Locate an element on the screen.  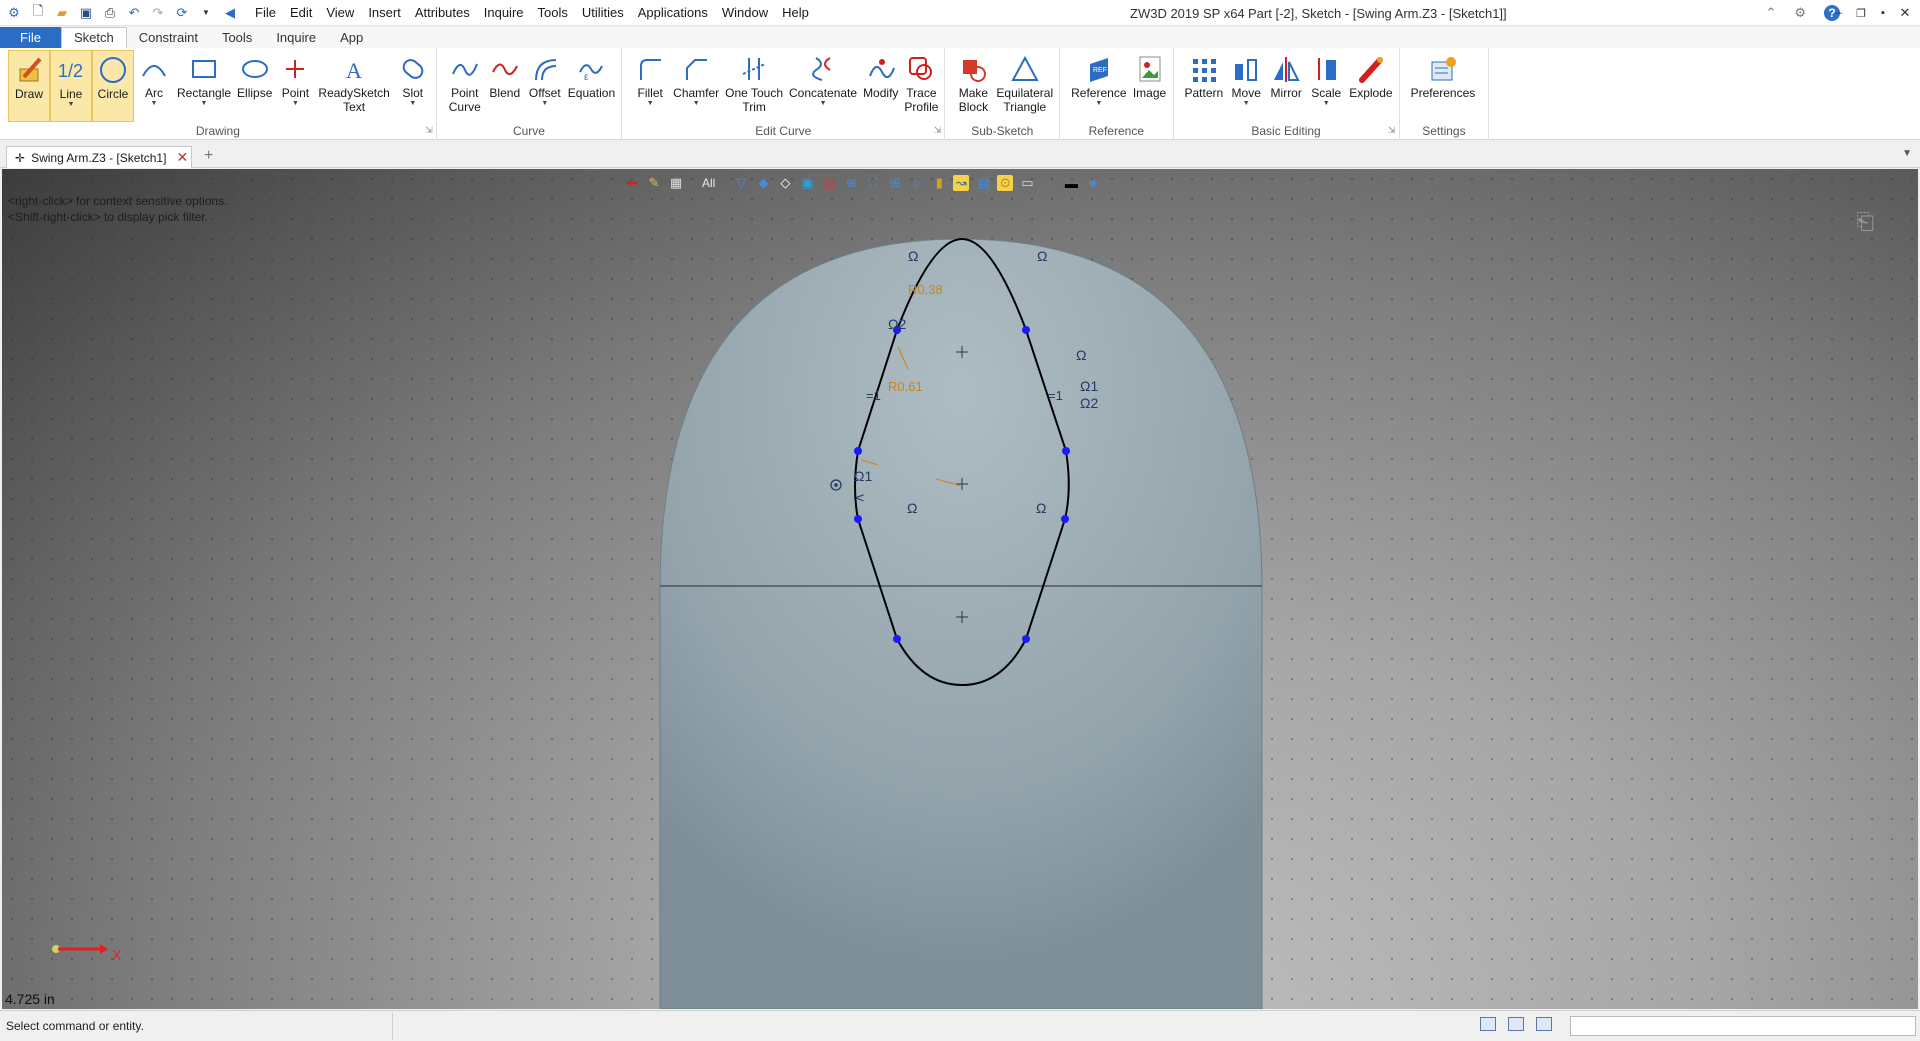
tab-sketch: Sketch is located at coordinates (93, 37).